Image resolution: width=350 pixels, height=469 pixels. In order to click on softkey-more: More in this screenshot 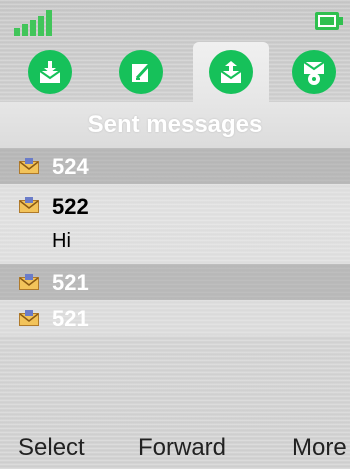, I will do `click(319, 448)`.